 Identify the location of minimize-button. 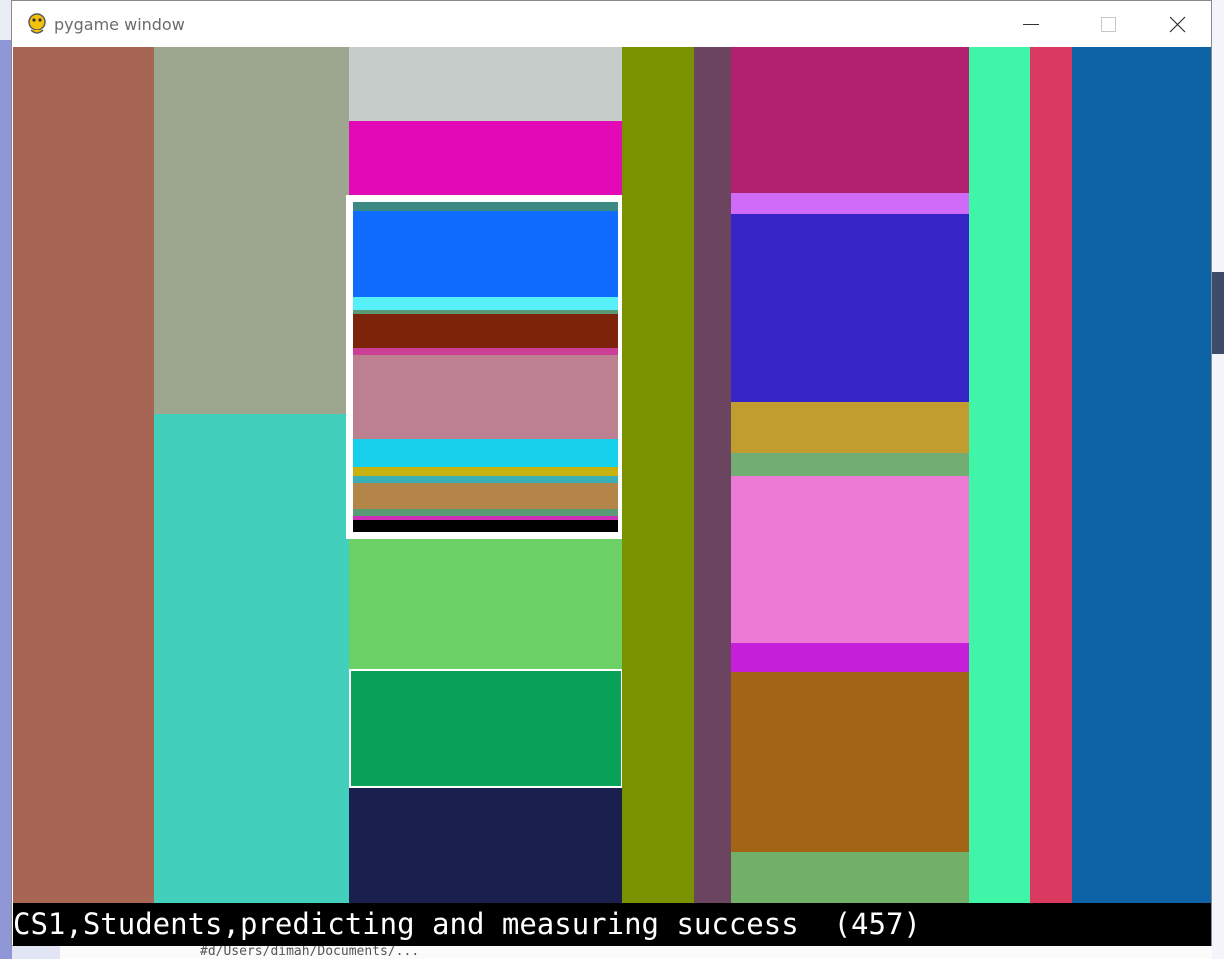
(1037, 24).